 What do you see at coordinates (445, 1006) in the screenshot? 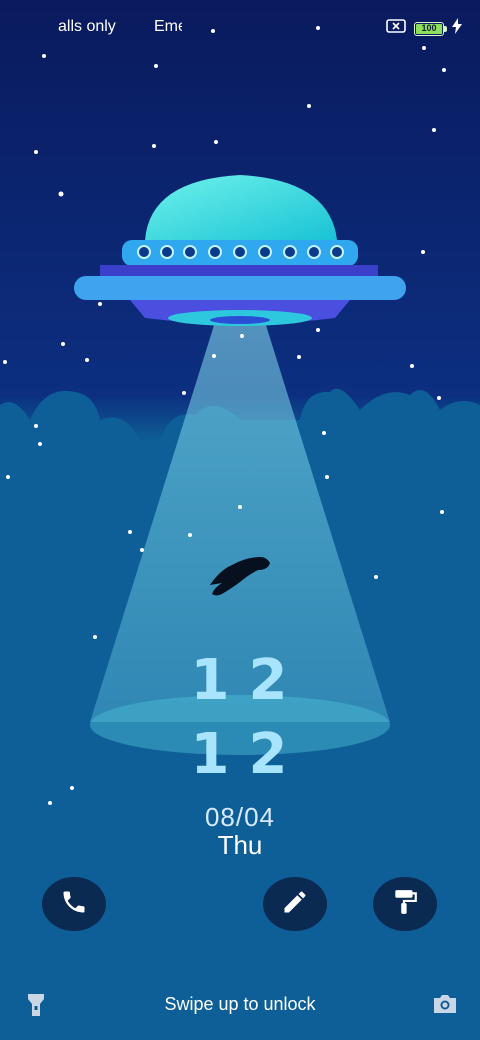
I see `camera-icon` at bounding box center [445, 1006].